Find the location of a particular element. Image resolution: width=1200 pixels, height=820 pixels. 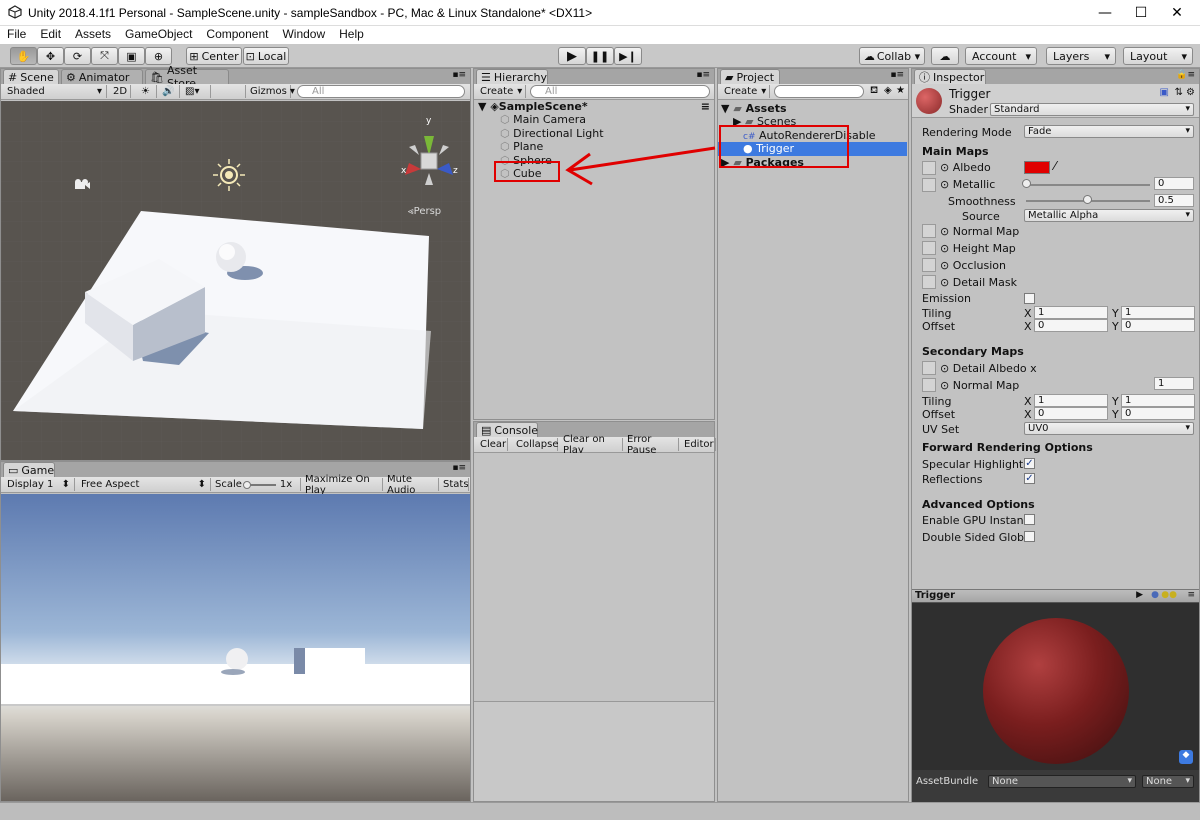

tab-game: ▭ Game is located at coordinates (29, 469).